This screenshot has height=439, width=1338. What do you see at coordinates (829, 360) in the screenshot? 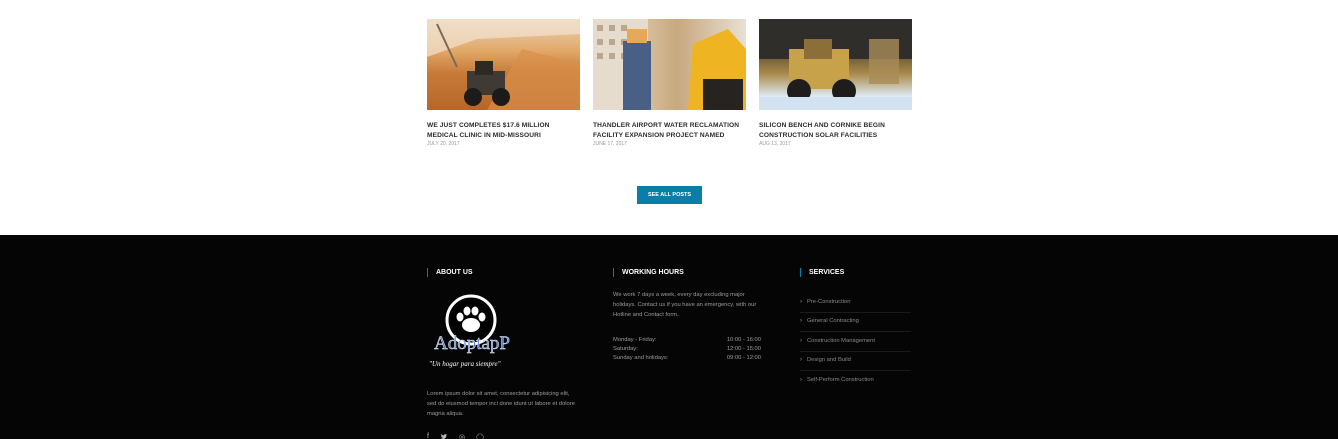
I see `service-label: Design and Build` at bounding box center [829, 360].